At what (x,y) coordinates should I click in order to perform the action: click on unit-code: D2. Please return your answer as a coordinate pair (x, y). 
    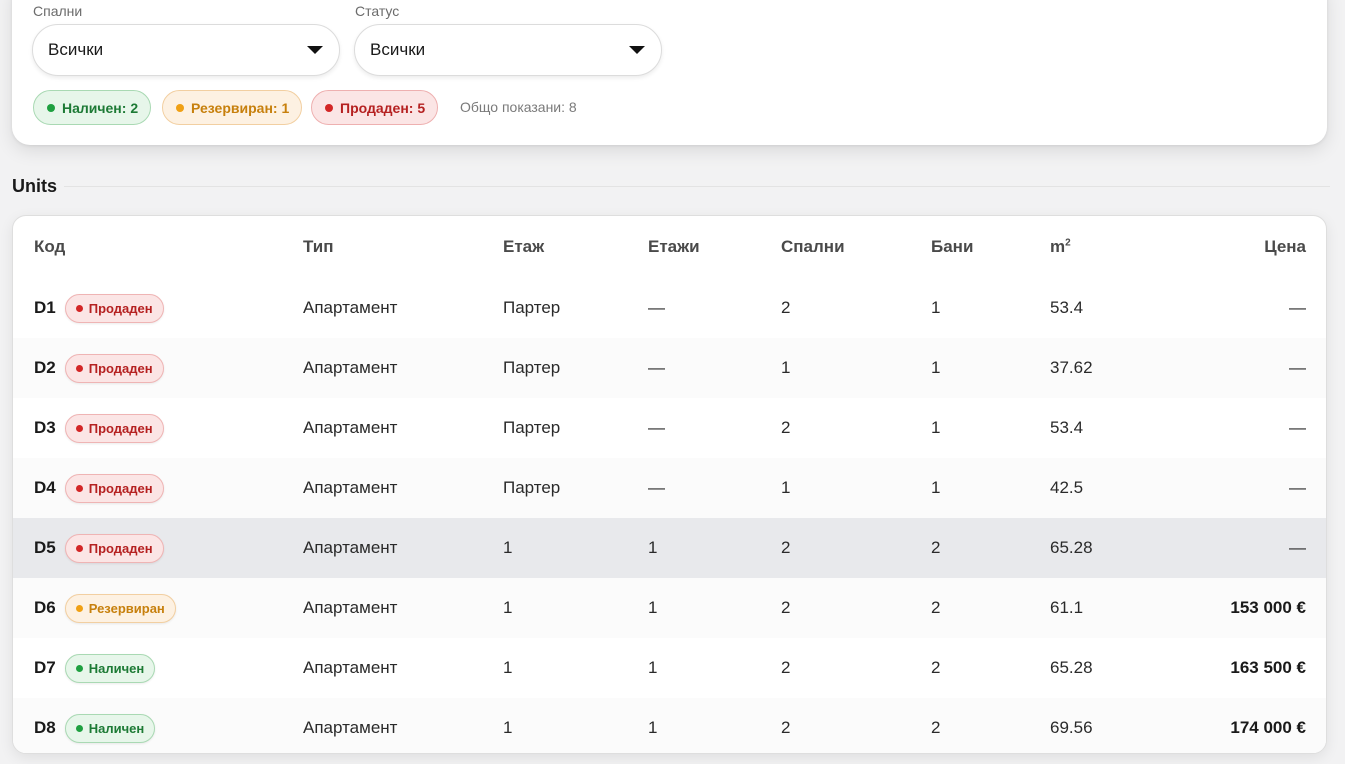
    Looking at the image, I should click on (45, 367).